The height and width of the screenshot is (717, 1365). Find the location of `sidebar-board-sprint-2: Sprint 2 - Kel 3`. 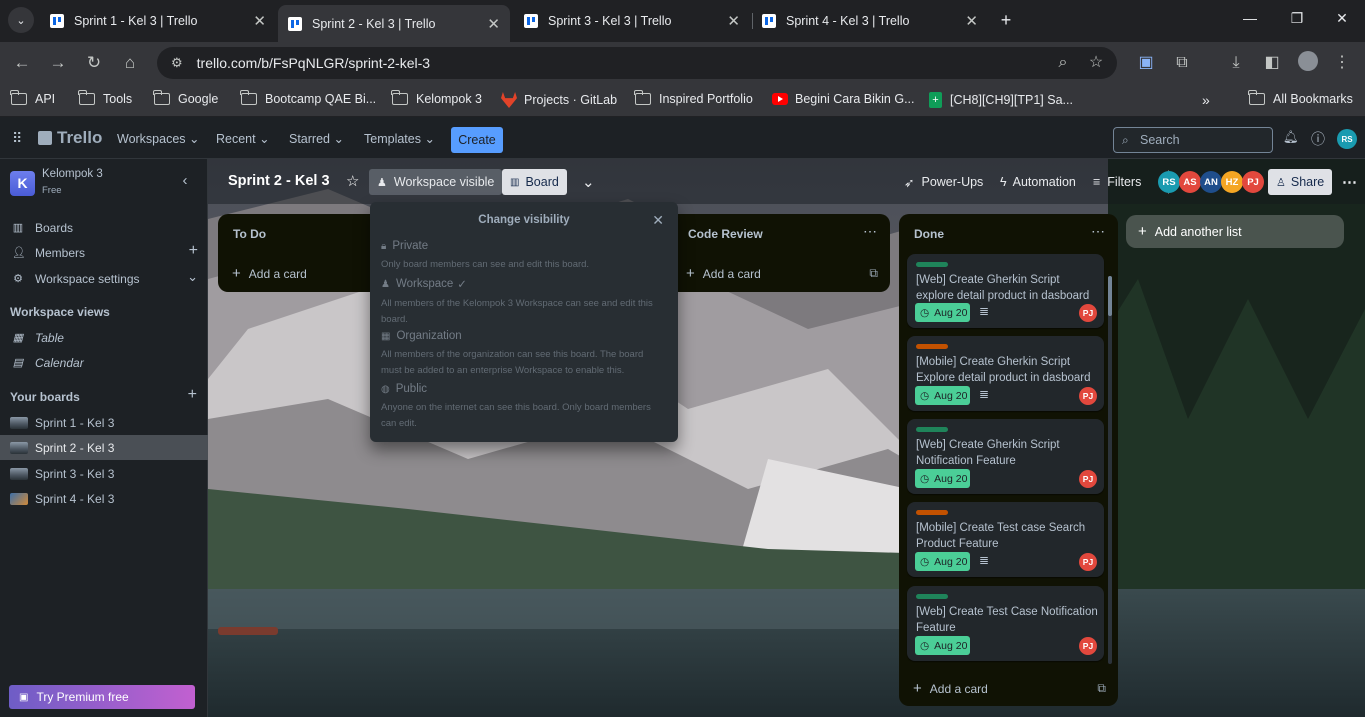

sidebar-board-sprint-2: Sprint 2 - Kel 3 is located at coordinates (104, 447).